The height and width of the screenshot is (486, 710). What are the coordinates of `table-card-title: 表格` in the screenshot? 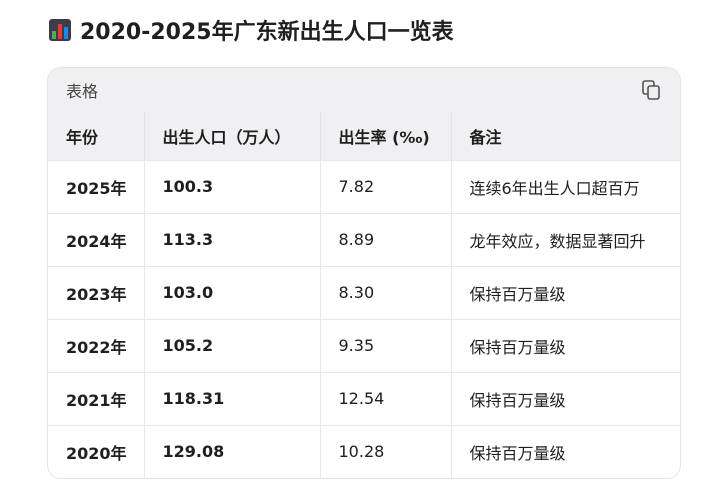 It's located at (82, 91).